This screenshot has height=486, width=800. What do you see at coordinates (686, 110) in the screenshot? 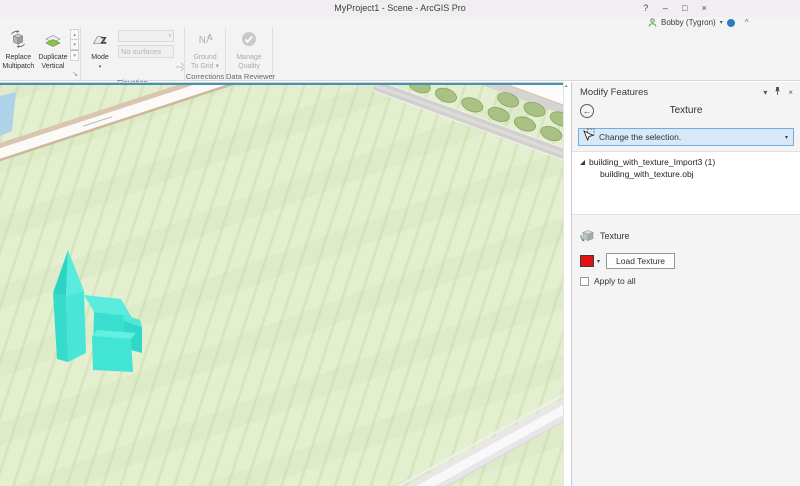
I see `tool-page-title: Texture` at bounding box center [686, 110].